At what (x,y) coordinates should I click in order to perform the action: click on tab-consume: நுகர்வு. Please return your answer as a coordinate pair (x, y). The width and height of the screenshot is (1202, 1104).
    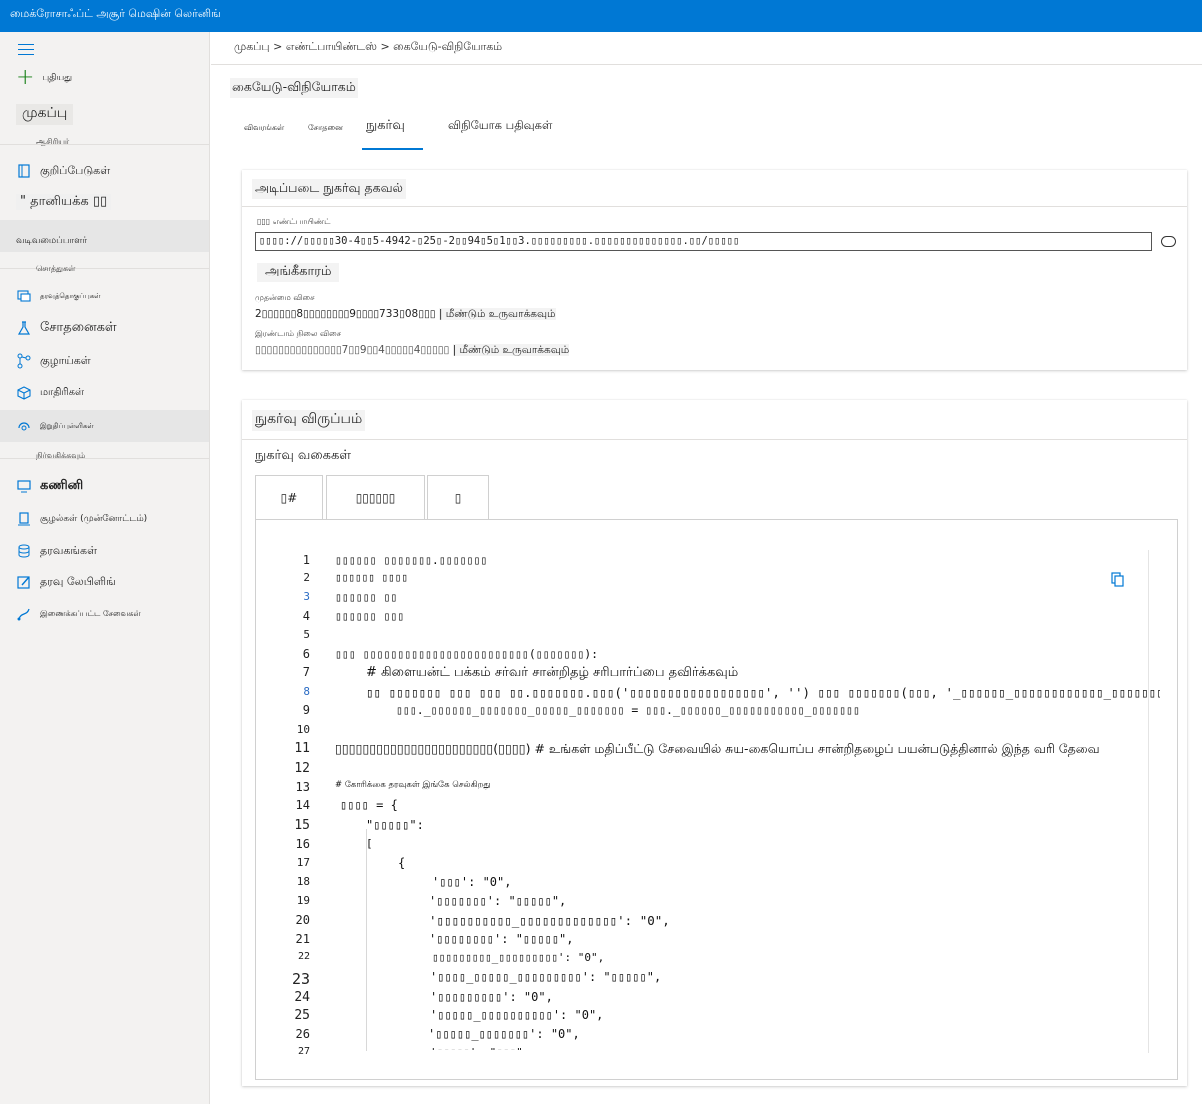
    Looking at the image, I should click on (385, 126).